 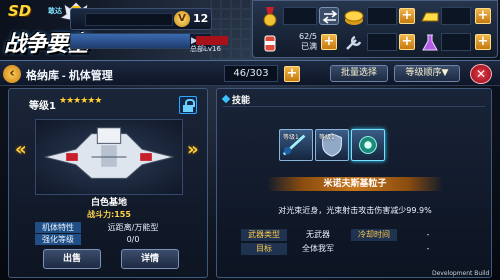 I want to click on lock-icon, so click(x=188, y=105).